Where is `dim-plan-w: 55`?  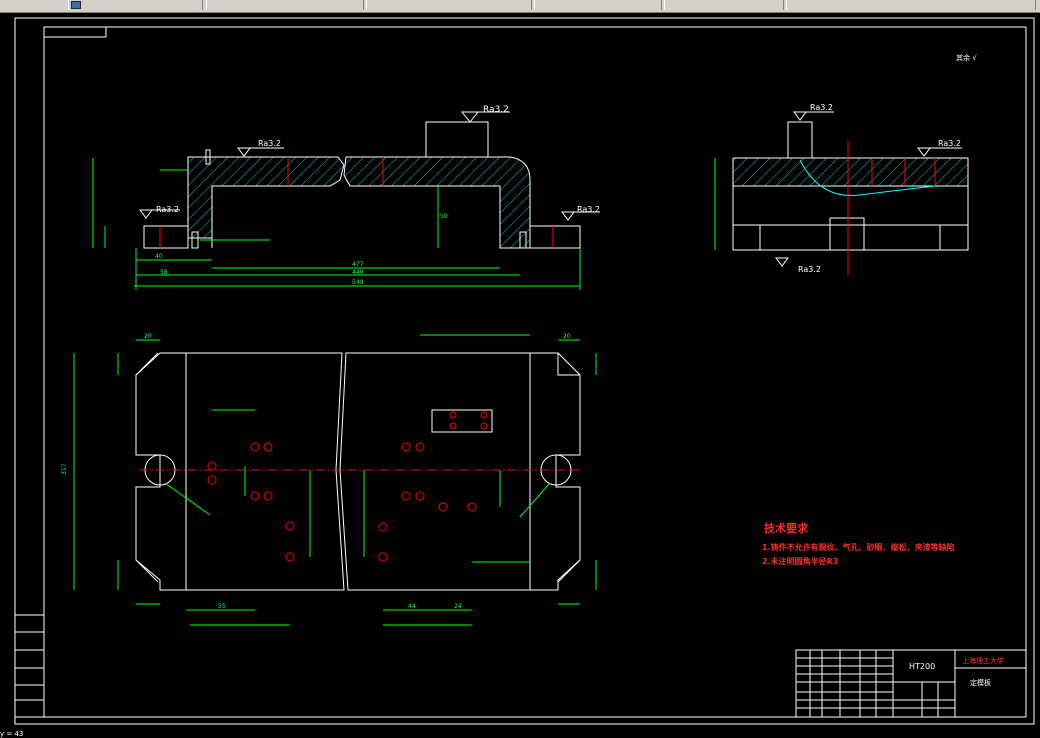
dim-plan-w: 55 is located at coordinates (222, 606).